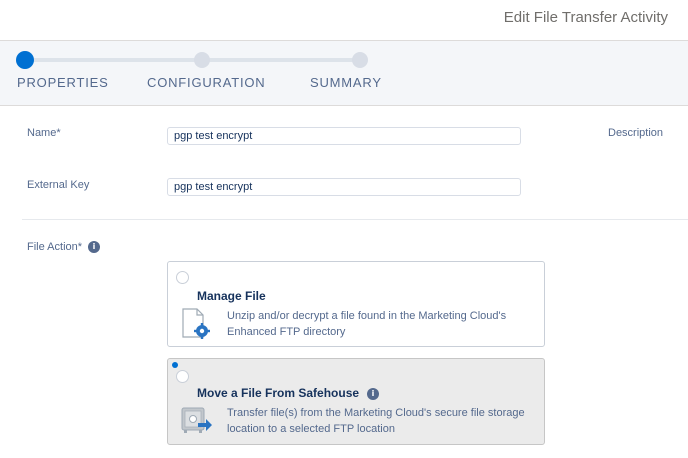  Describe the element at coordinates (182, 376) in the screenshot. I see `radio-move-from-safehouse` at that location.